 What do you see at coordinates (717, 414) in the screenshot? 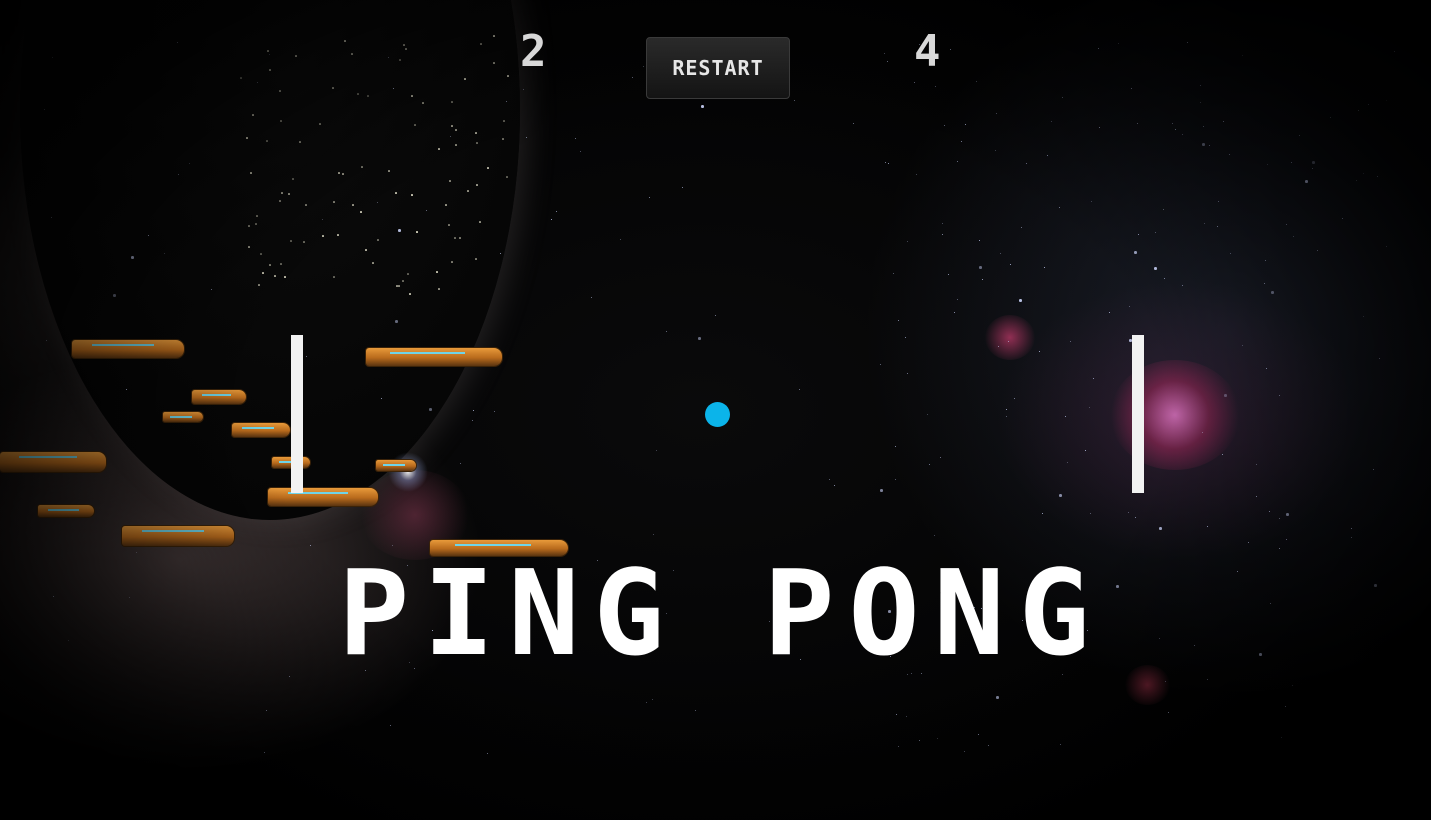
I see `ball` at bounding box center [717, 414].